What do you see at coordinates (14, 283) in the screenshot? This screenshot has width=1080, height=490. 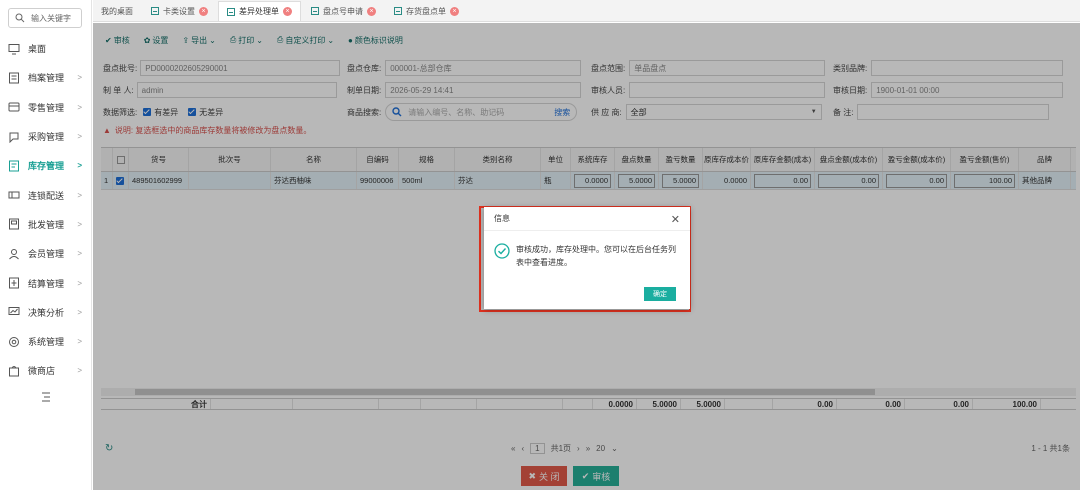 I see `settlement-icon` at bounding box center [14, 283].